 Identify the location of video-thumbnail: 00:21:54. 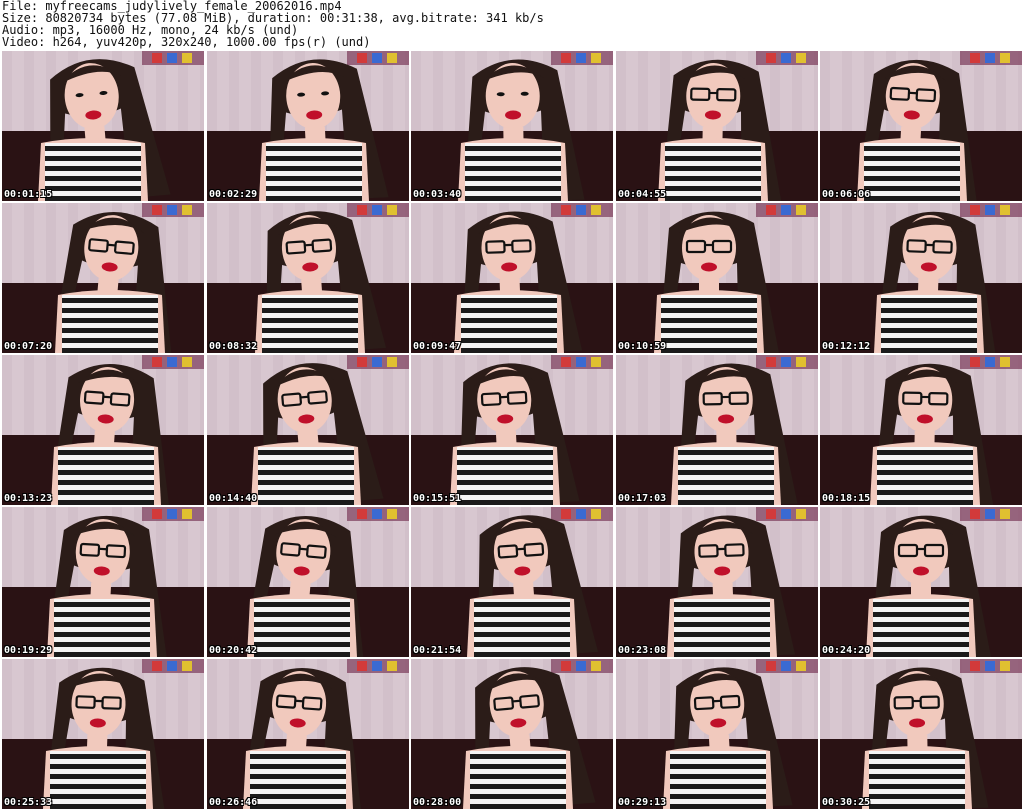
(512, 582).